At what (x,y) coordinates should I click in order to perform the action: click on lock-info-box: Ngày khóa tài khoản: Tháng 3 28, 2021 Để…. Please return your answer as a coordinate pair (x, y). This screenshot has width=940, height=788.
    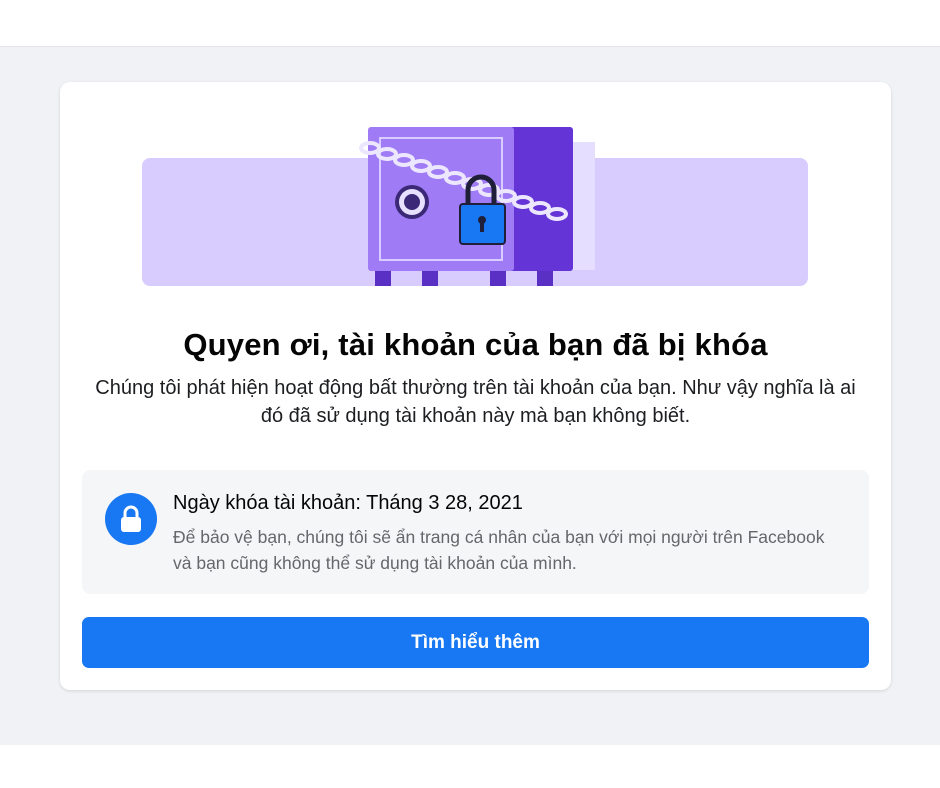
    Looking at the image, I should click on (475, 532).